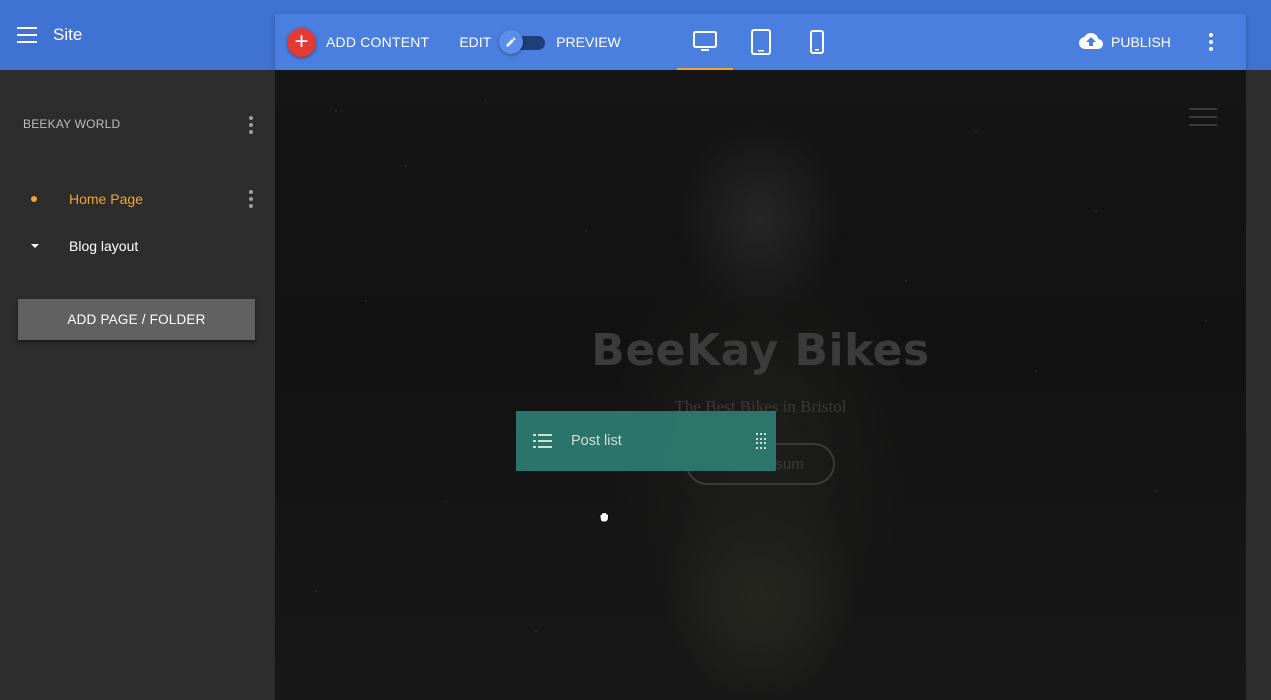 This screenshot has width=1271, height=700. Describe the element at coordinates (34, 199) in the screenshot. I see `active-bullet-icon` at that location.